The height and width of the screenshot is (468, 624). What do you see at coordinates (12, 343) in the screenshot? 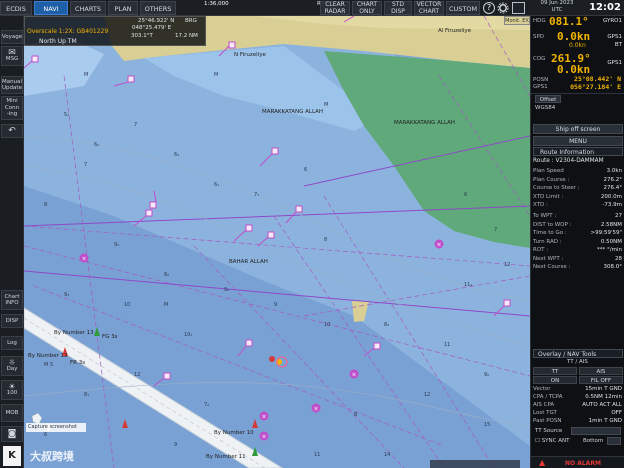
I see `log-button: Log` at bounding box center [12, 343].